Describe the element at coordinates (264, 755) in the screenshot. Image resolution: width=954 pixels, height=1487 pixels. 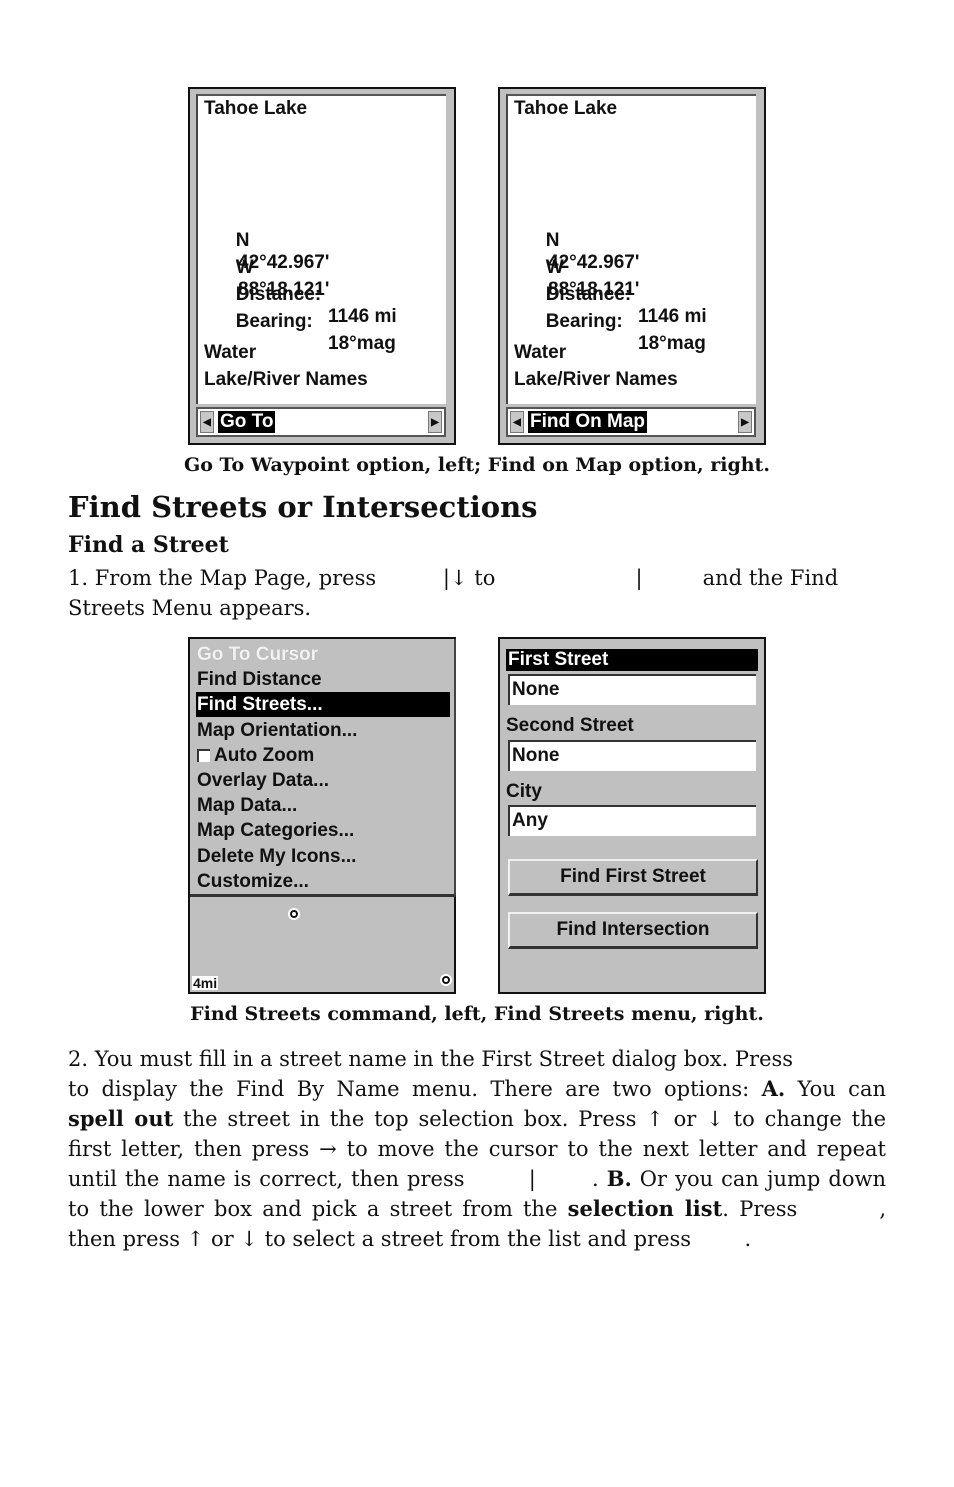
I see `menu-item-label: Auto Zoom` at that location.